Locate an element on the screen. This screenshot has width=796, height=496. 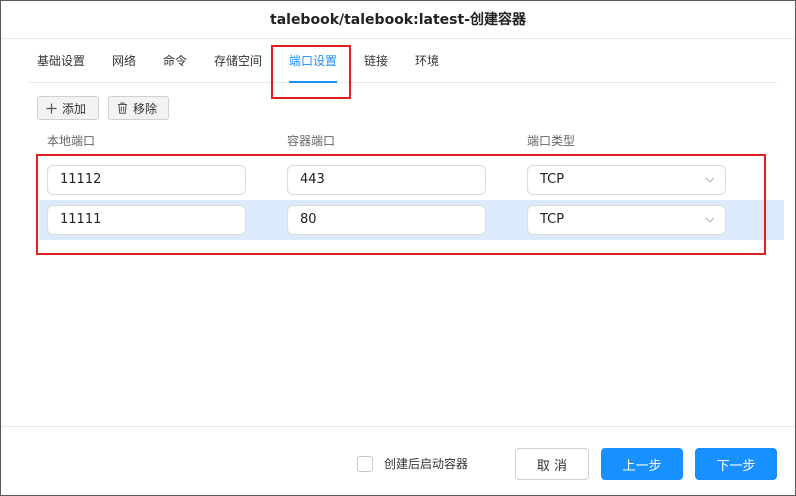
dialog-title: talebook/talebook:latest-创建容器 is located at coordinates (398, 20).